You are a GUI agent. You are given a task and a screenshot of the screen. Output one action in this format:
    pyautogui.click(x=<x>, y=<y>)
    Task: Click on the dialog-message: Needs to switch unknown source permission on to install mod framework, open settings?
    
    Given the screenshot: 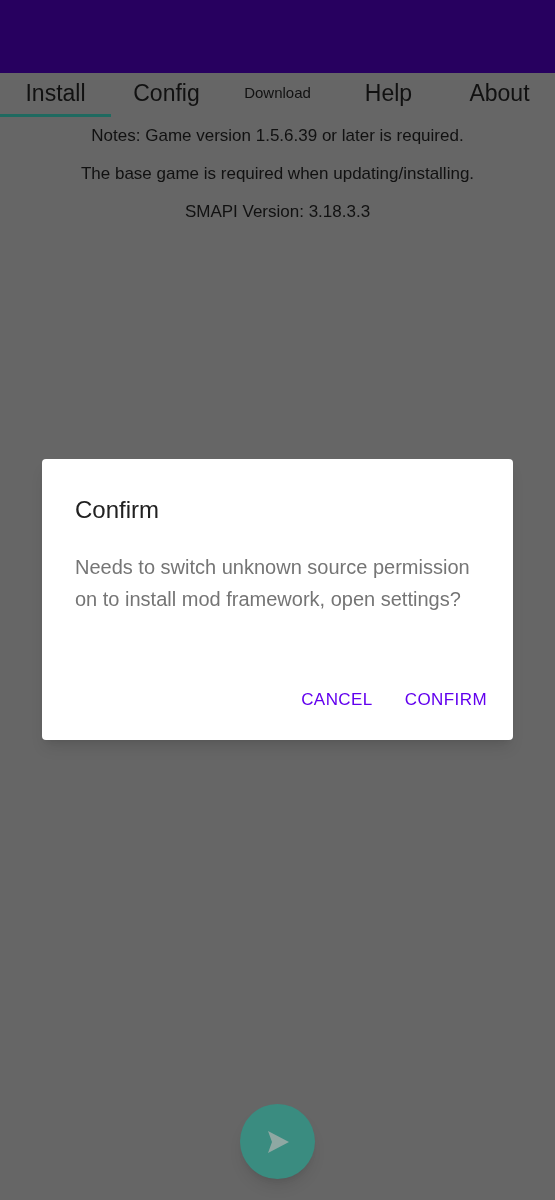 What is the action you would take?
    pyautogui.click(x=273, y=583)
    